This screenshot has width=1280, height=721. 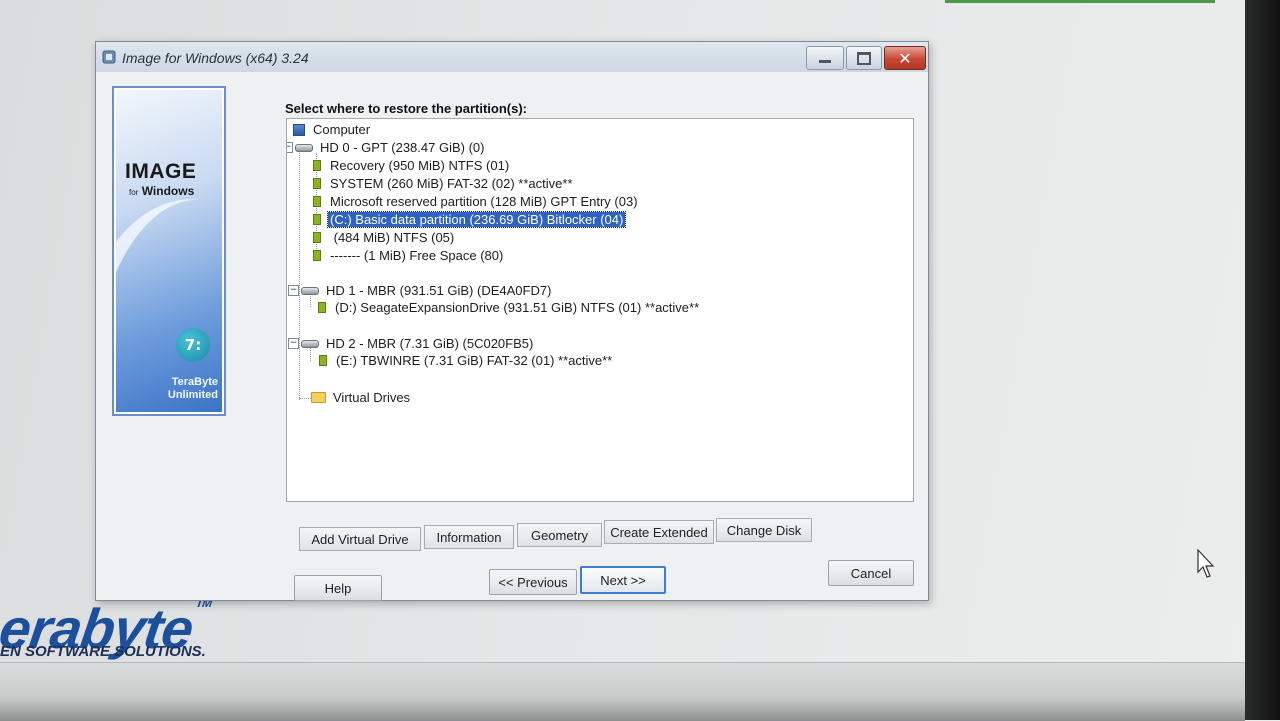 I want to click on window-title: Image for Windows (x64) 3.24, so click(x=215, y=58).